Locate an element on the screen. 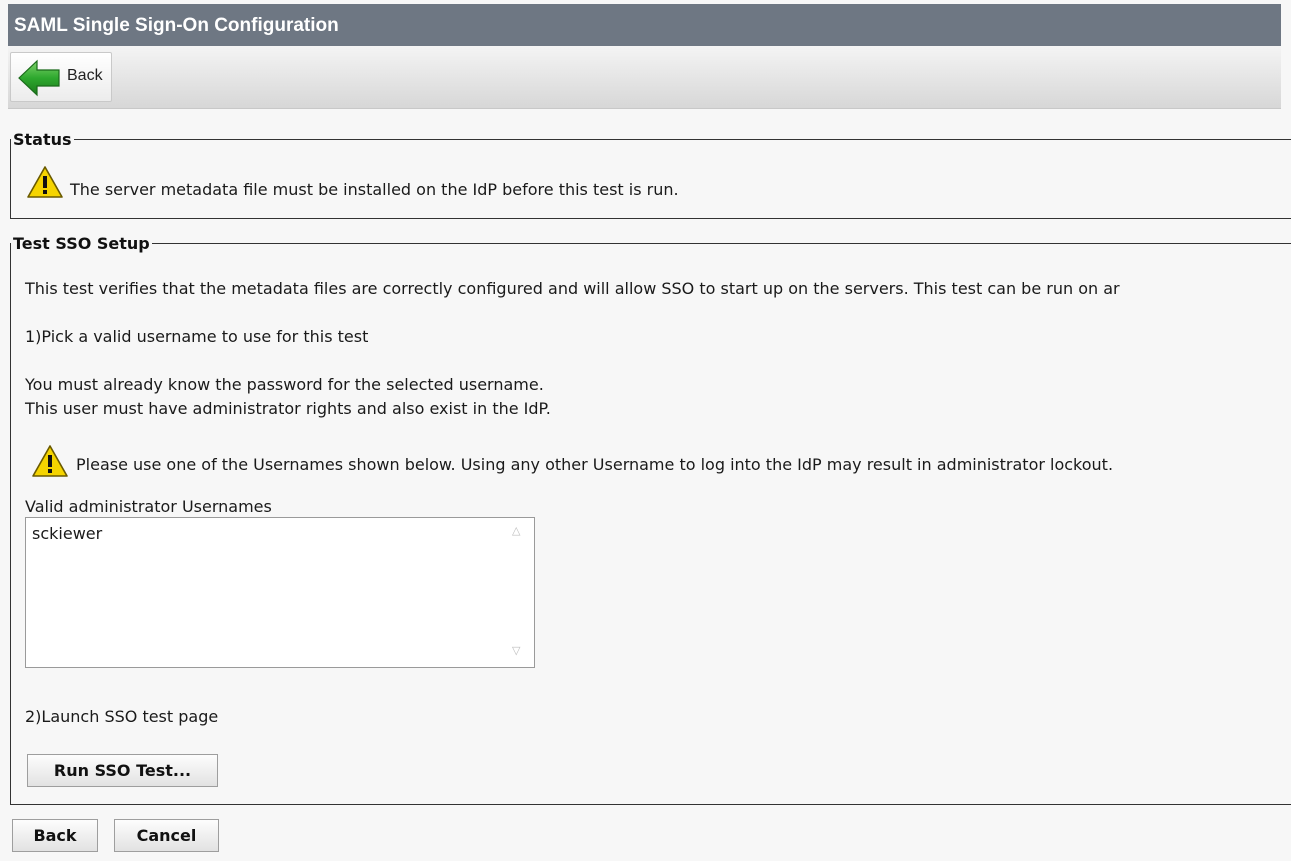 The width and height of the screenshot is (1291, 861). username-list-label: Valid administrator Usernames is located at coordinates (148, 506).